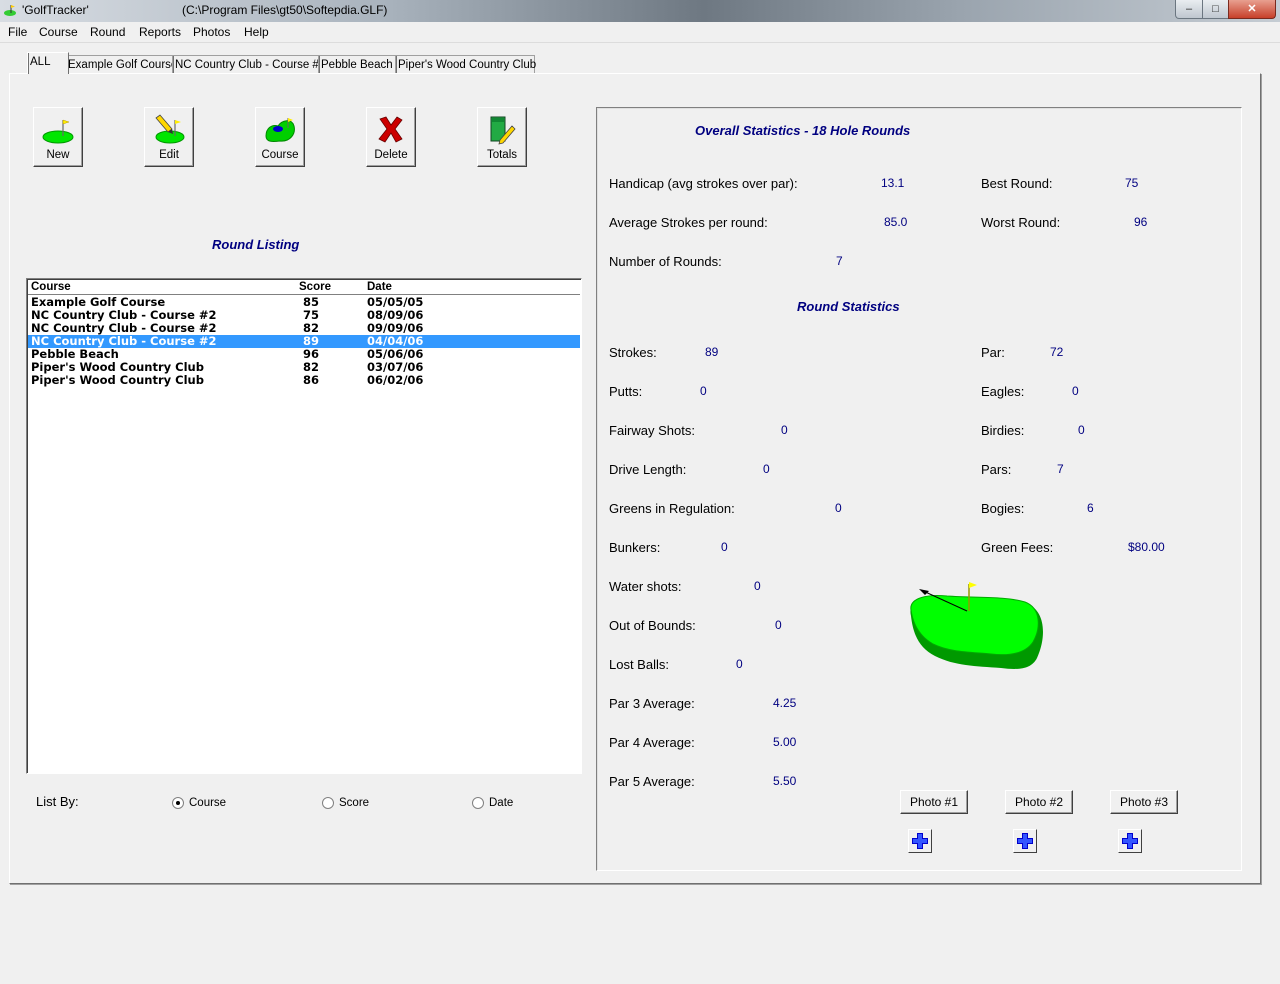  What do you see at coordinates (785, 703) in the screenshot?
I see `par3-average-value: 4.25` at bounding box center [785, 703].